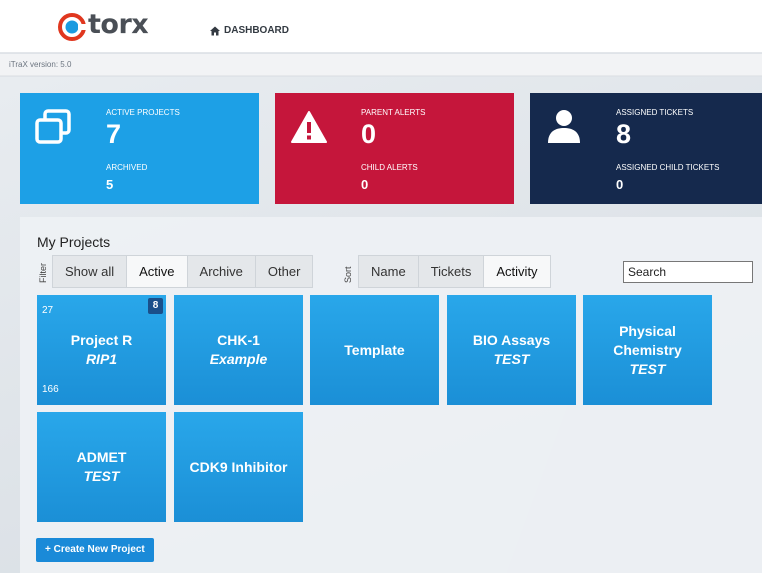 This screenshot has width=762, height=573. I want to click on filter-archive: Archive, so click(222, 271).